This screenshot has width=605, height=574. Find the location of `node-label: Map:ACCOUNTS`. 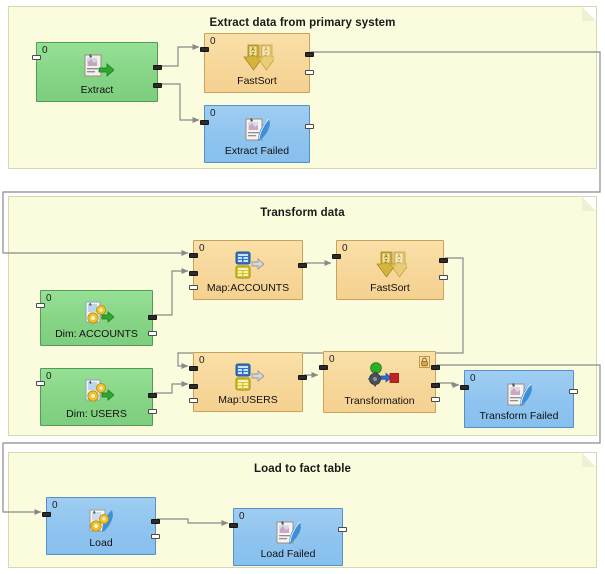

node-label: Map:ACCOUNTS is located at coordinates (248, 288).